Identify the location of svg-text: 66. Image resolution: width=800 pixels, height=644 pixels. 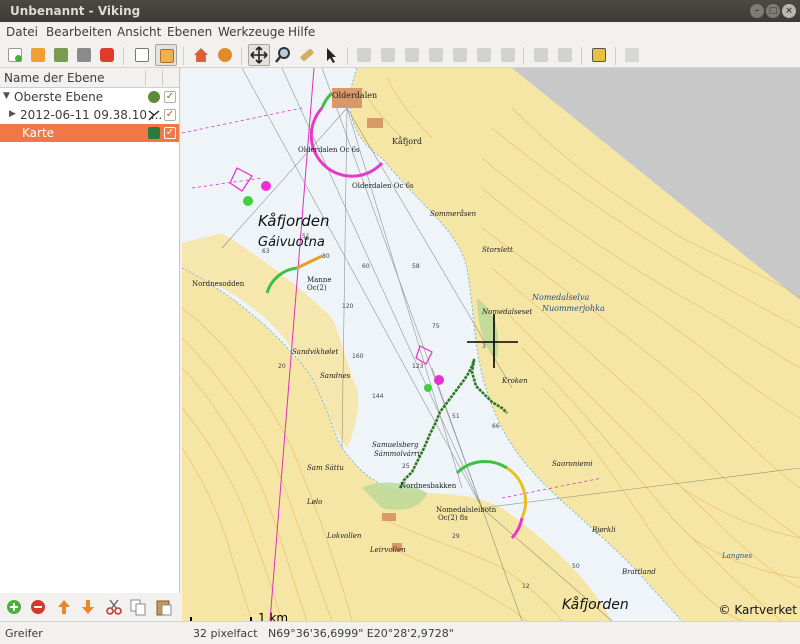
(496, 426).